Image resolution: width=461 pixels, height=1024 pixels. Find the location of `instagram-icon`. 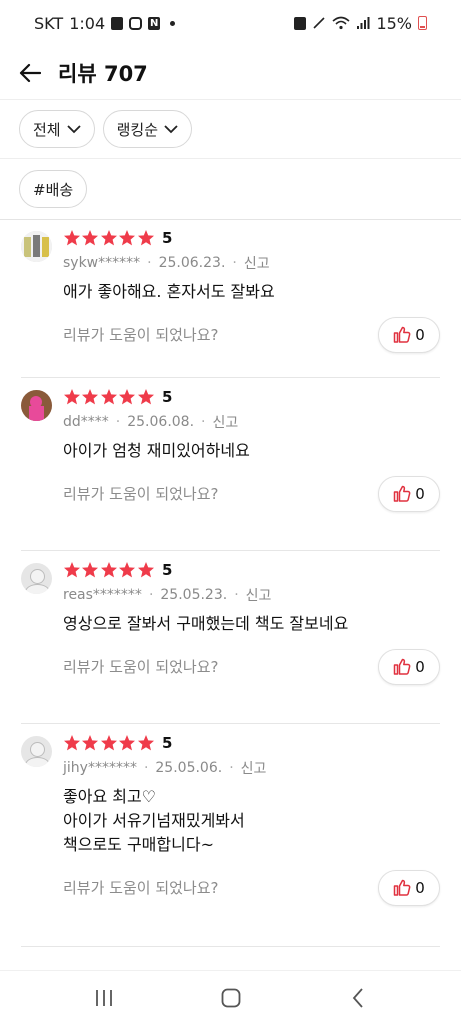

instagram-icon is located at coordinates (136, 23).